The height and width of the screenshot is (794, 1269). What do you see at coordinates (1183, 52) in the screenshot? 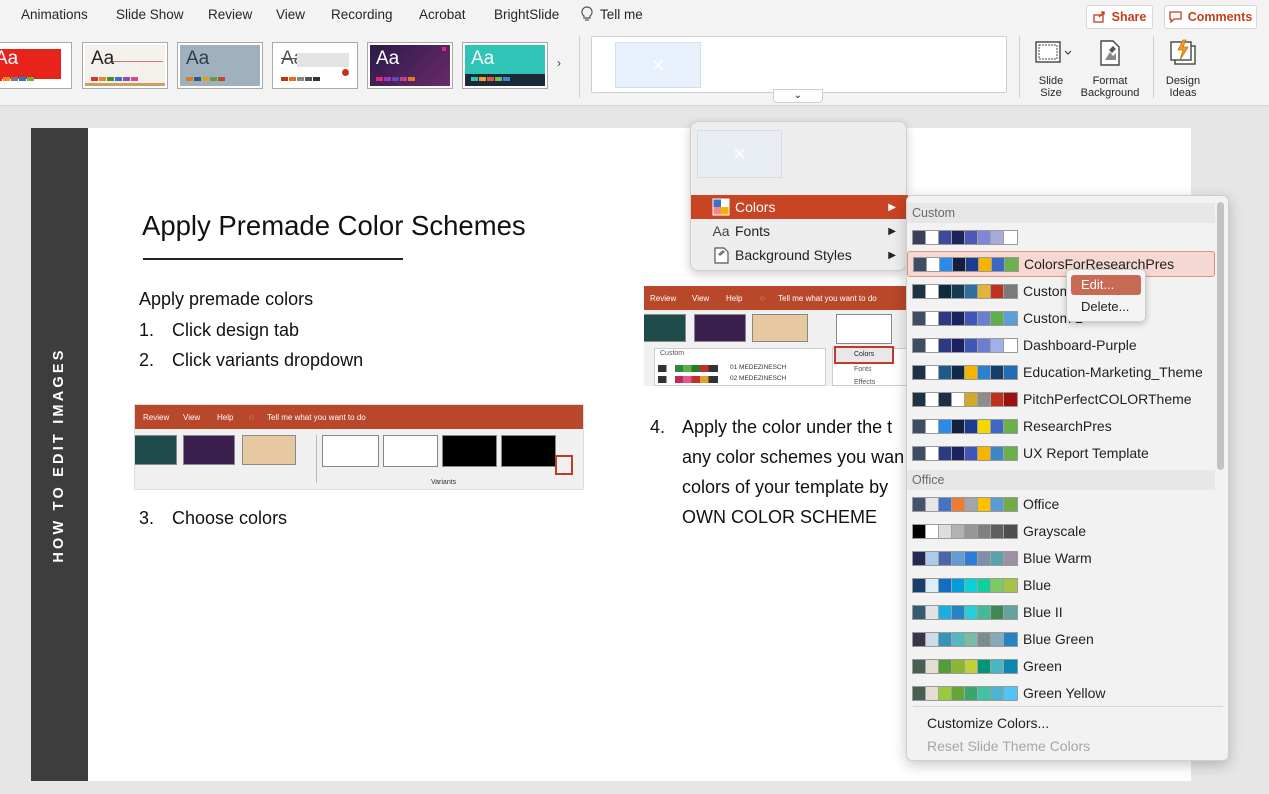
I see `design-ideas-icon` at bounding box center [1183, 52].